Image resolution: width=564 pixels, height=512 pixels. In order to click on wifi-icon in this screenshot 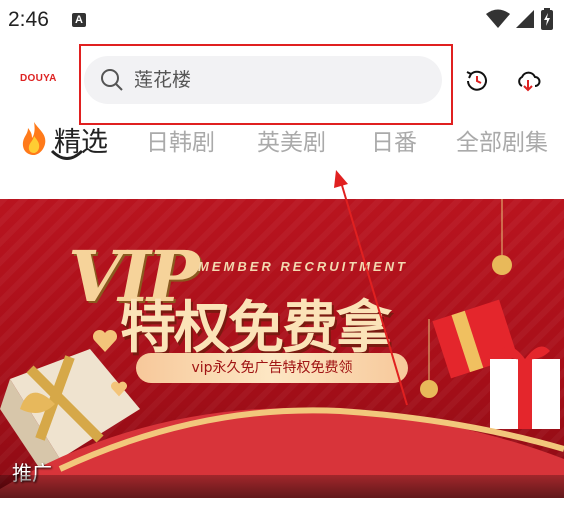, I will do `click(497, 18)`.